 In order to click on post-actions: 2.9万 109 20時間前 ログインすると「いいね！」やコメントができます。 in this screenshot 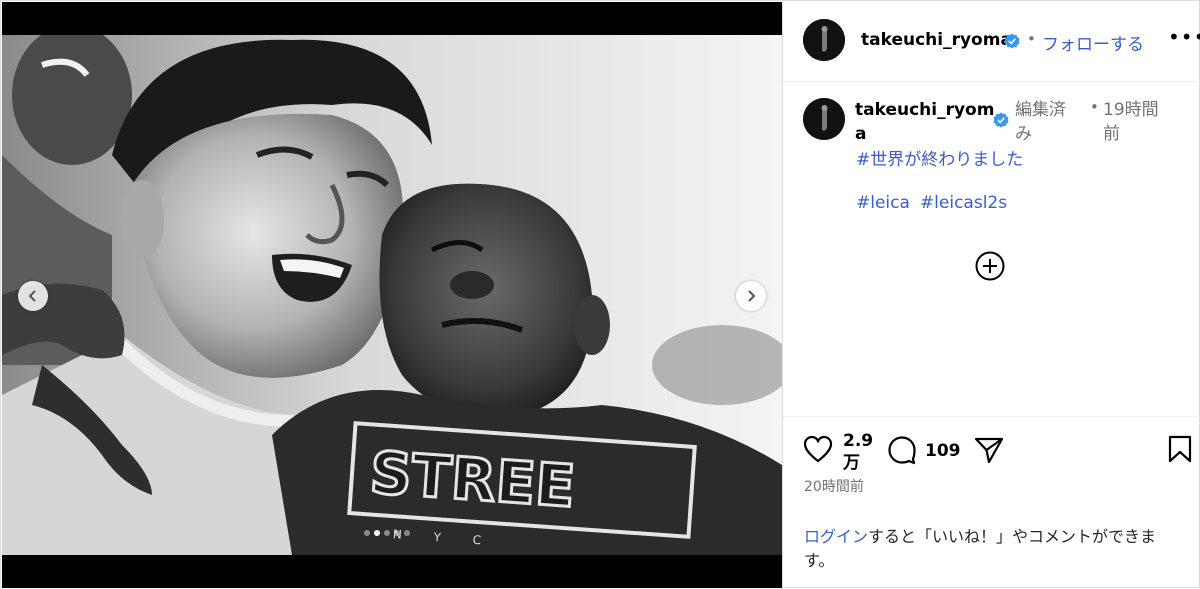, I will do `click(991, 503)`.